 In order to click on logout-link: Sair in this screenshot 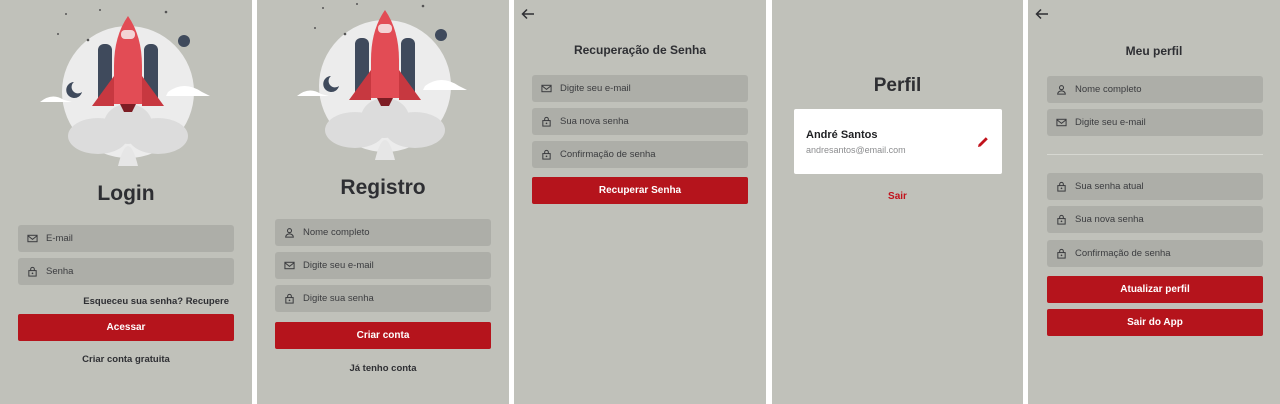, I will do `click(897, 196)`.